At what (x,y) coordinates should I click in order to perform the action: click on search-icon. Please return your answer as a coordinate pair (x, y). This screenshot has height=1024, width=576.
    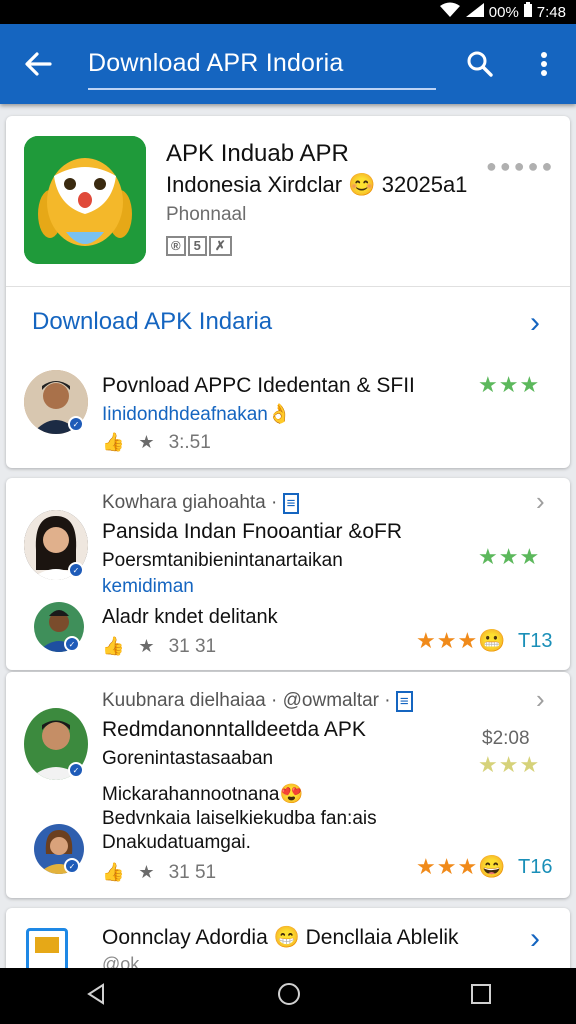
    Looking at the image, I should click on (480, 64).